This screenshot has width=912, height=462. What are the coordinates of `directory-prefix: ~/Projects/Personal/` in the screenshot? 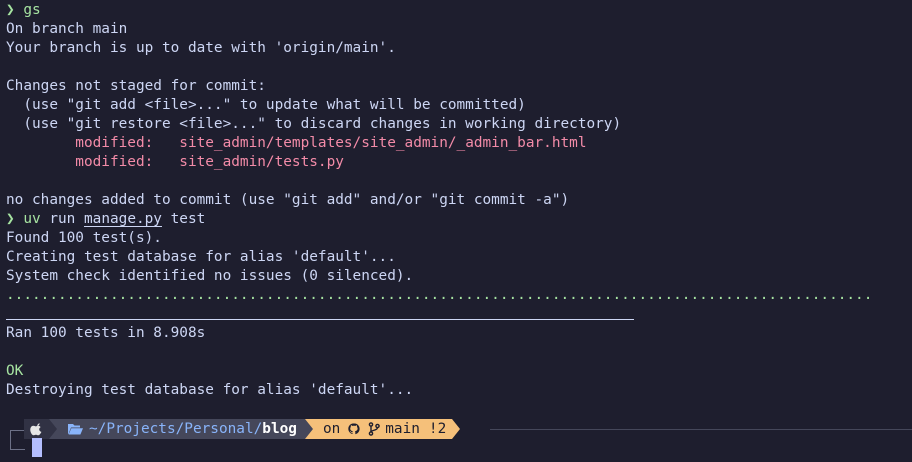 It's located at (176, 429).